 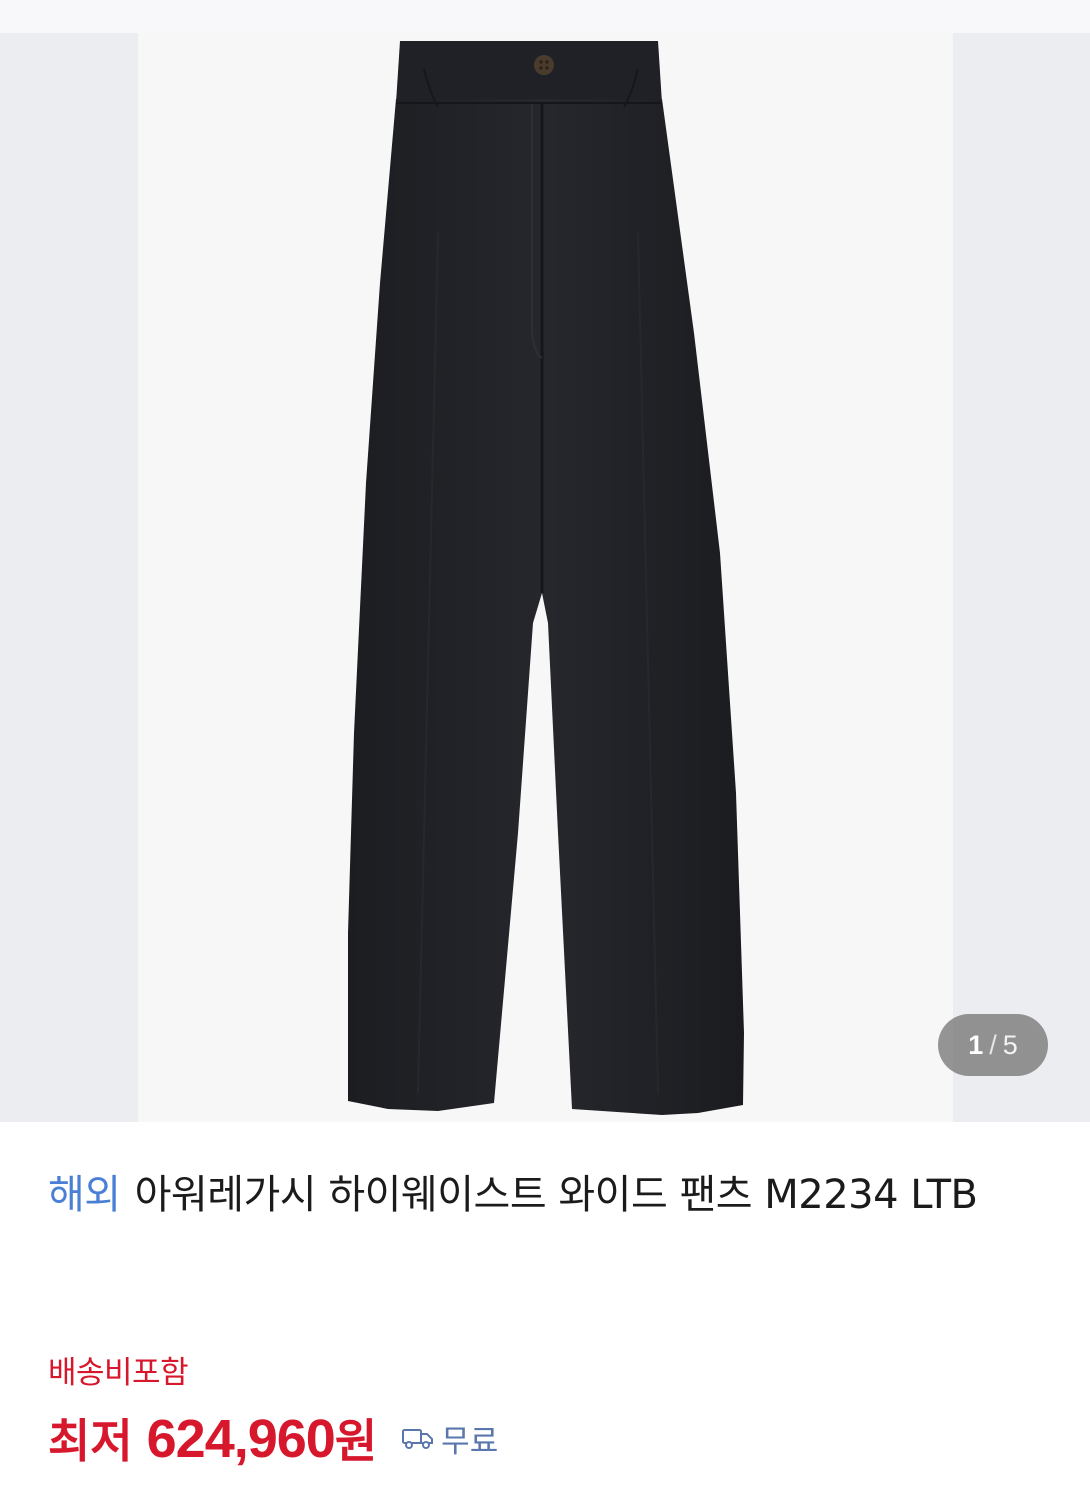 I want to click on price-value: 624,960, so click(x=241, y=1439).